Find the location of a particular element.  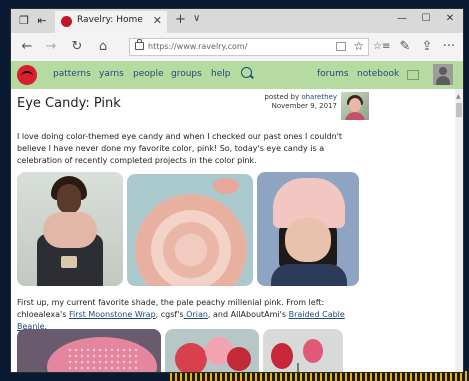

pen-icon: ✎ is located at coordinates (405, 47).